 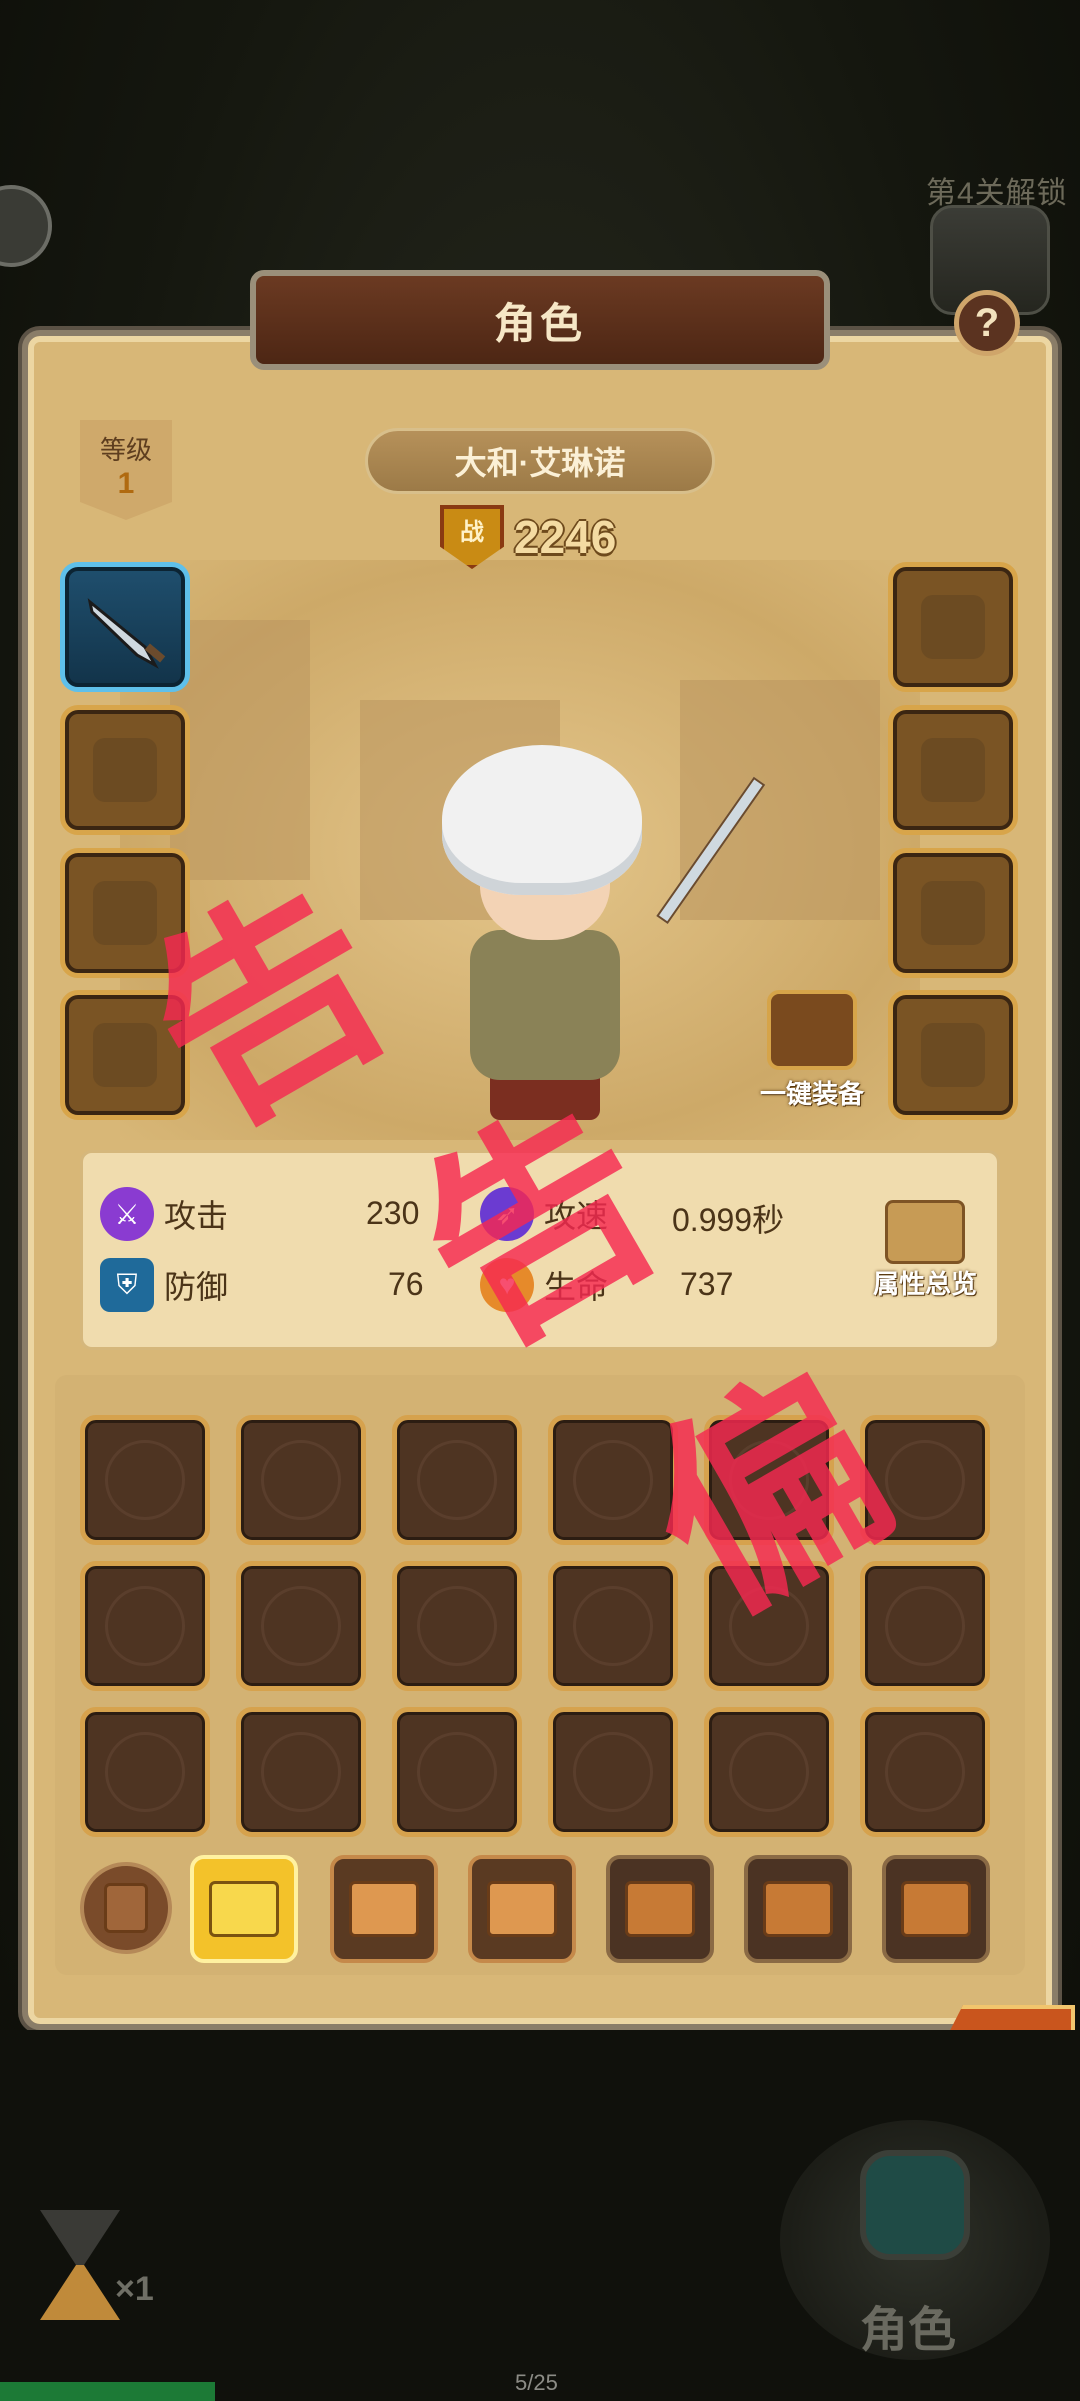 I want to click on hourglass-base, so click(x=80, y=2292).